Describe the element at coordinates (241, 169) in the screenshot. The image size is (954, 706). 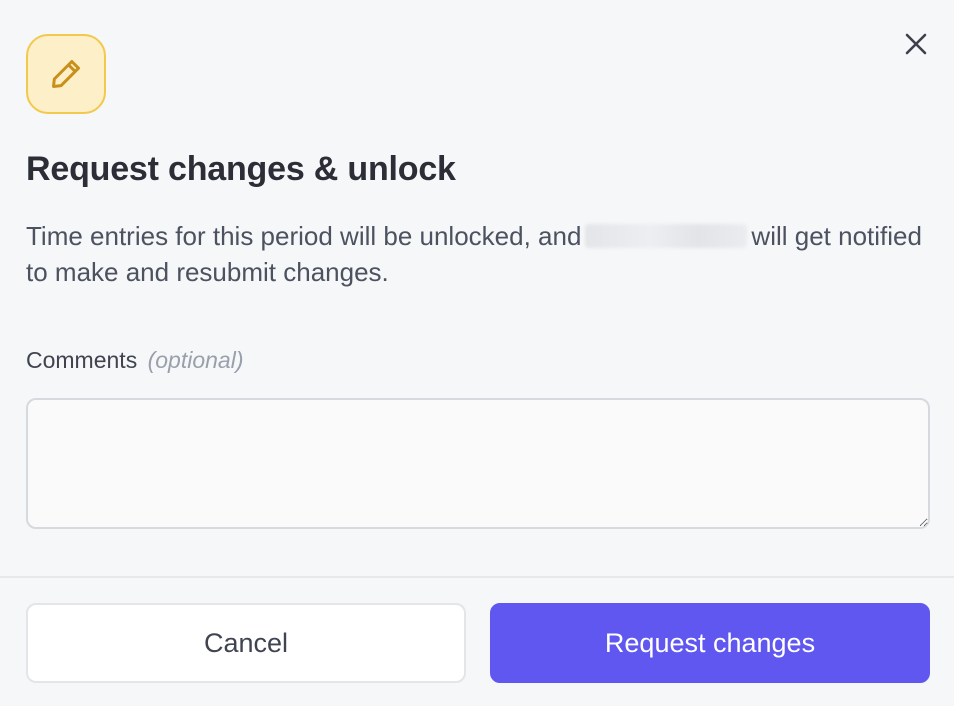
I see `dialog-title: Request changes & unlock` at that location.